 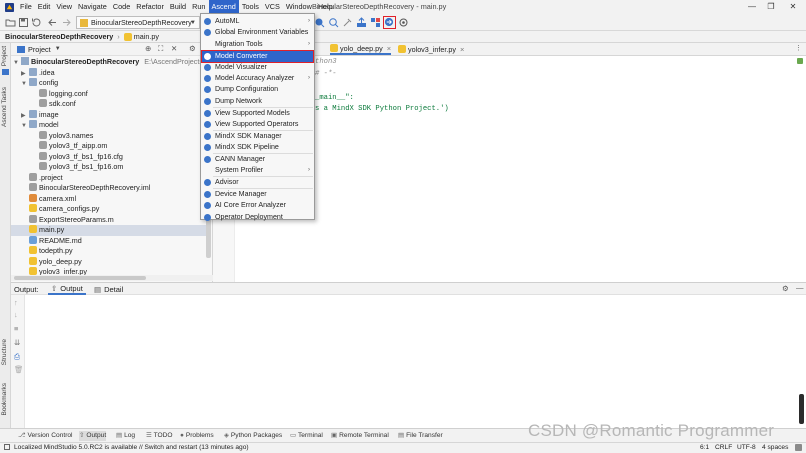 I want to click on breadcrumb-project: BinocularStereoDepthRecovery, so click(x=59, y=36).